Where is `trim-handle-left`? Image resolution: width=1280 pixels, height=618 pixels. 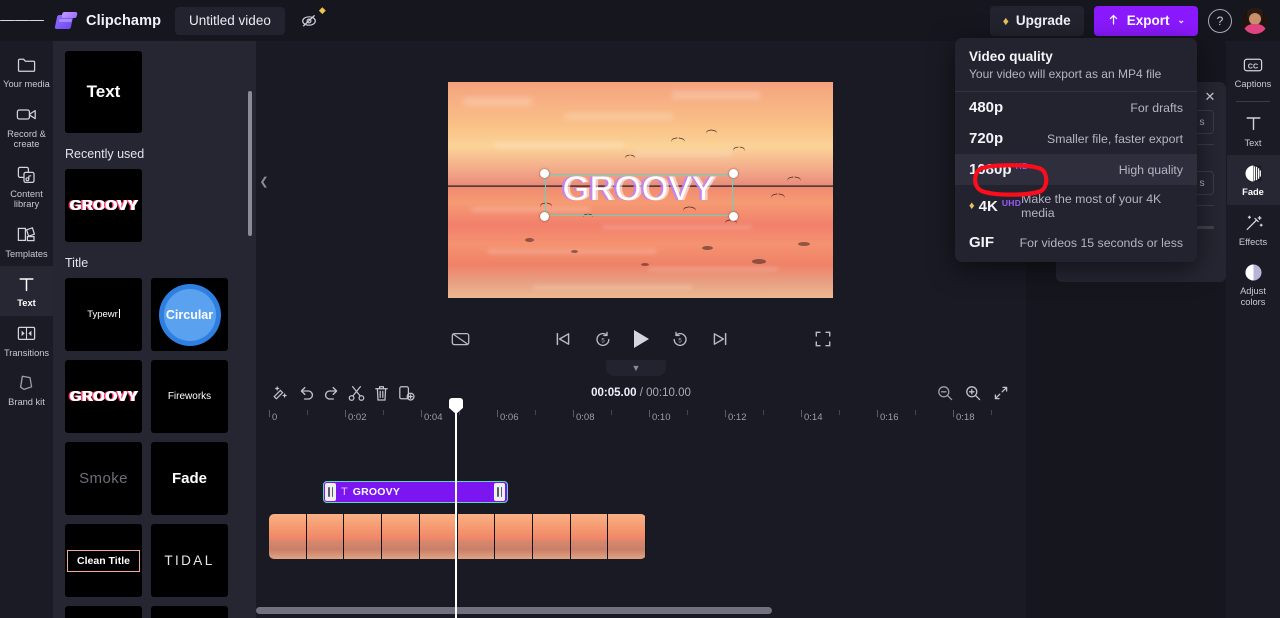 trim-handle-left is located at coordinates (330, 492).